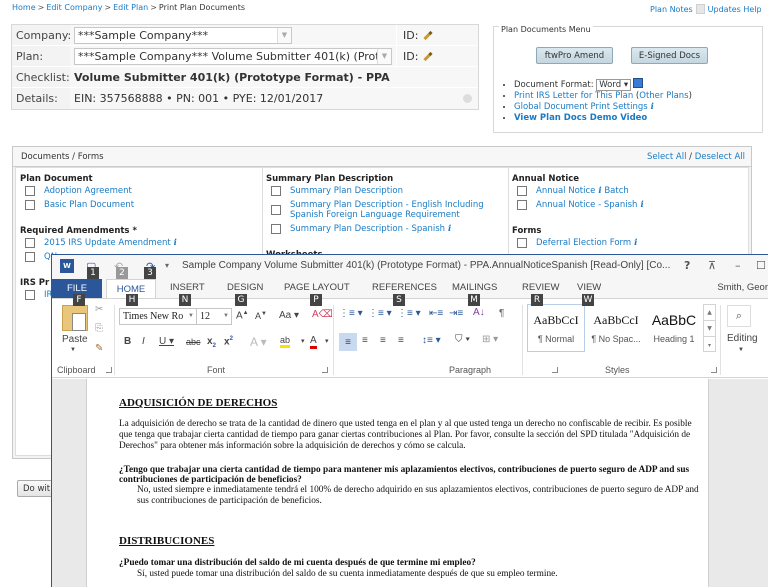  What do you see at coordinates (365, 340) in the screenshot?
I see `align-center-button: ≡` at bounding box center [365, 340].